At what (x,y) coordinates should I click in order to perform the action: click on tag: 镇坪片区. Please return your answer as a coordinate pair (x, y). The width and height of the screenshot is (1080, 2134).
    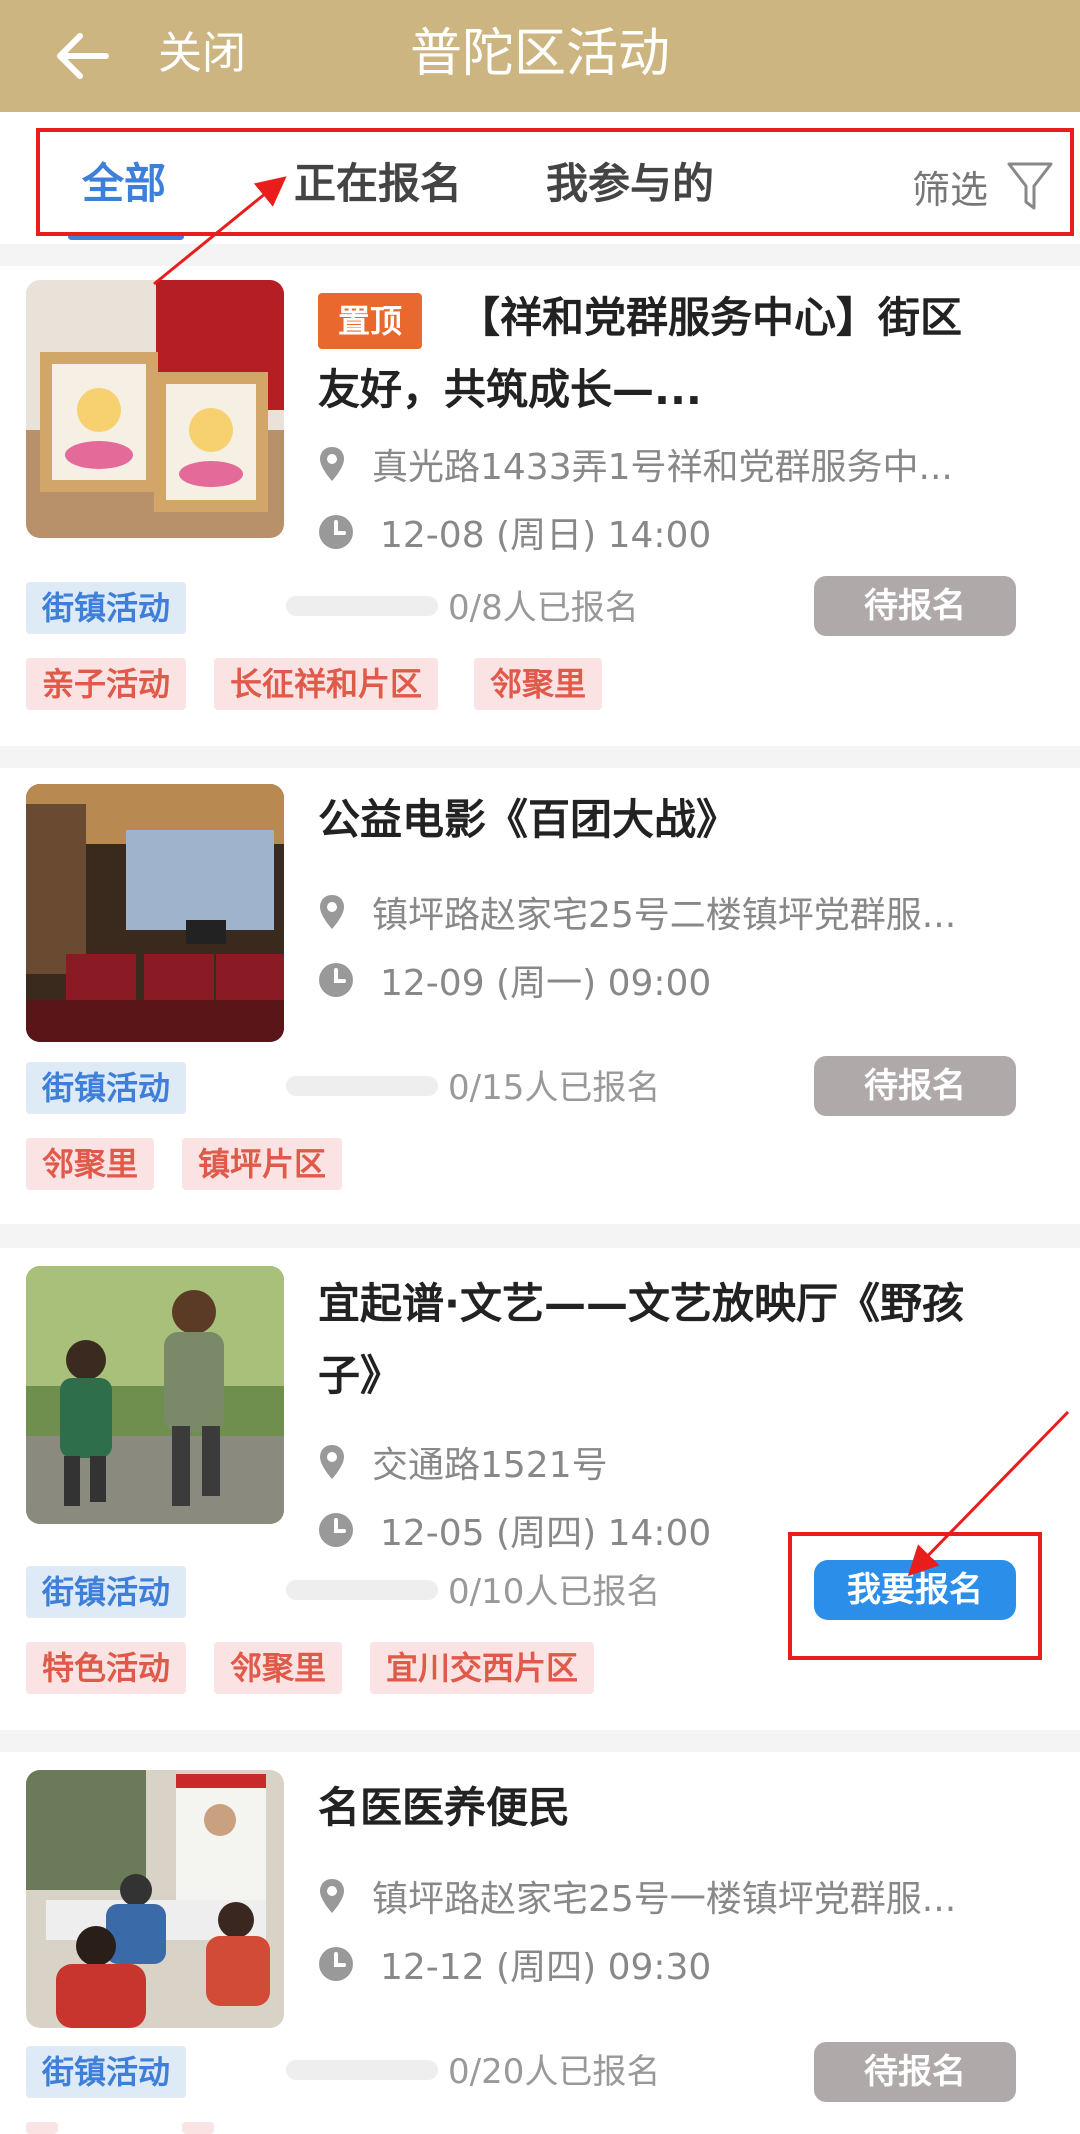
    Looking at the image, I should click on (262, 1164).